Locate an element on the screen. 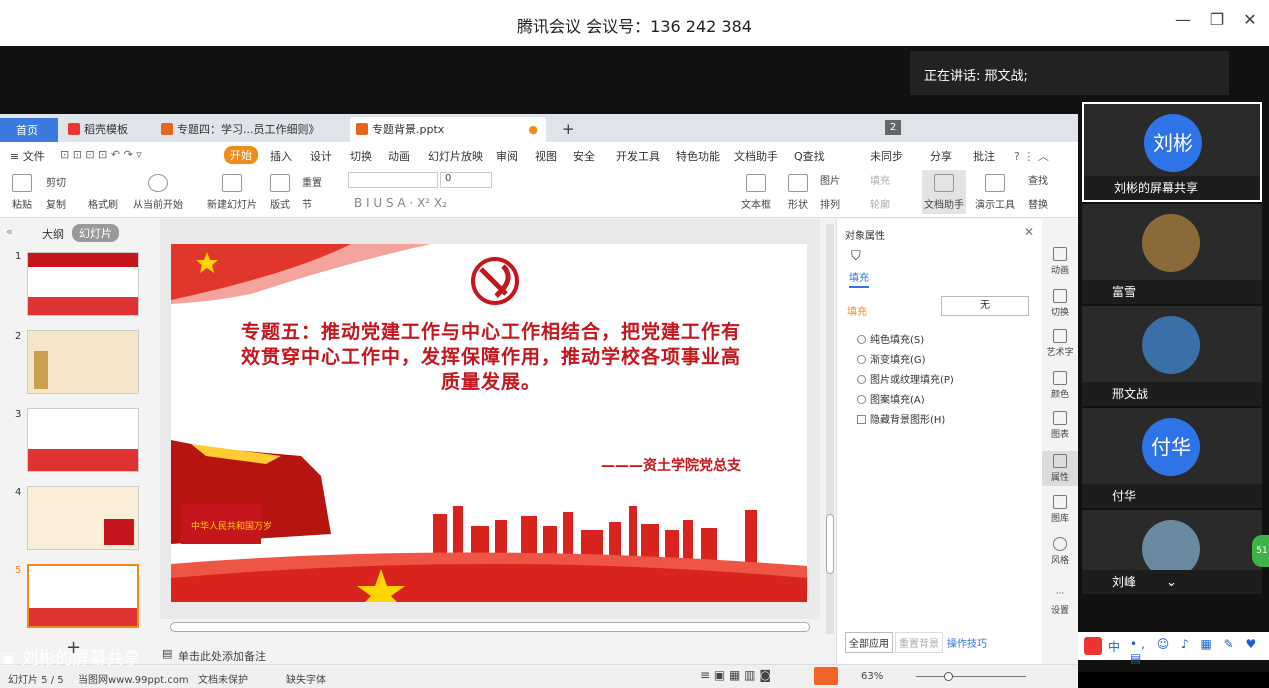 The height and width of the screenshot is (688, 1269). unprotected-status: 文档未保护 is located at coordinates (223, 678).